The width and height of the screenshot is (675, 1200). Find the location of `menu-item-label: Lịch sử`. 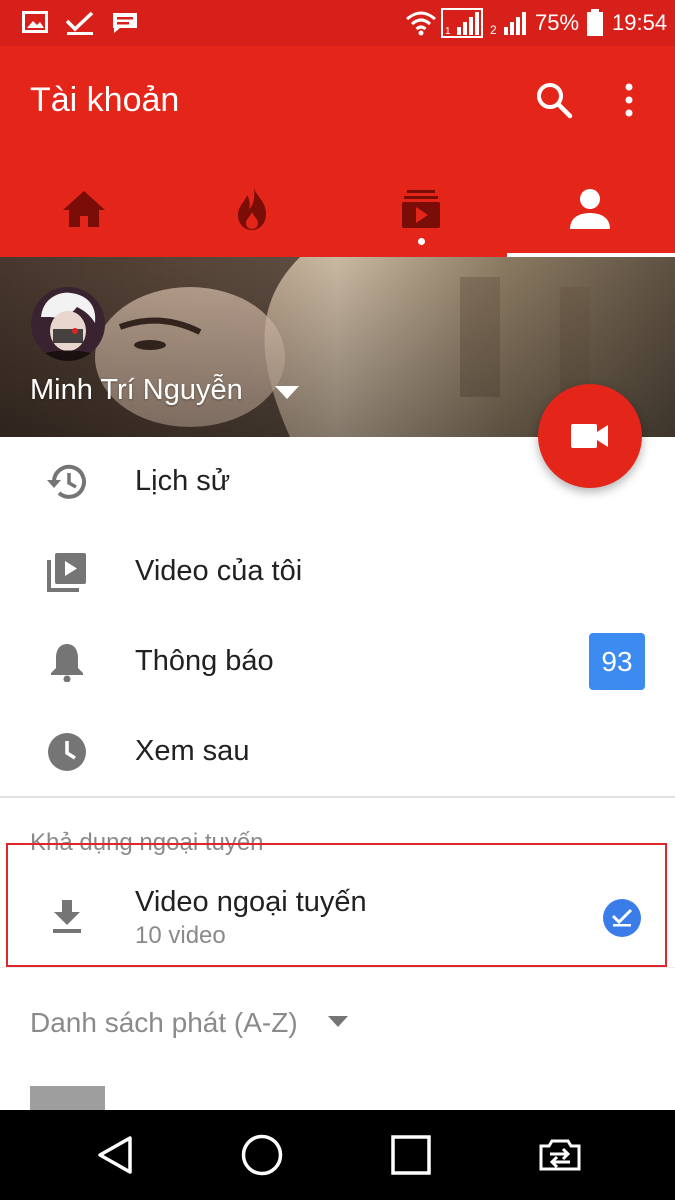

menu-item-label: Lịch sử is located at coordinates (183, 481).